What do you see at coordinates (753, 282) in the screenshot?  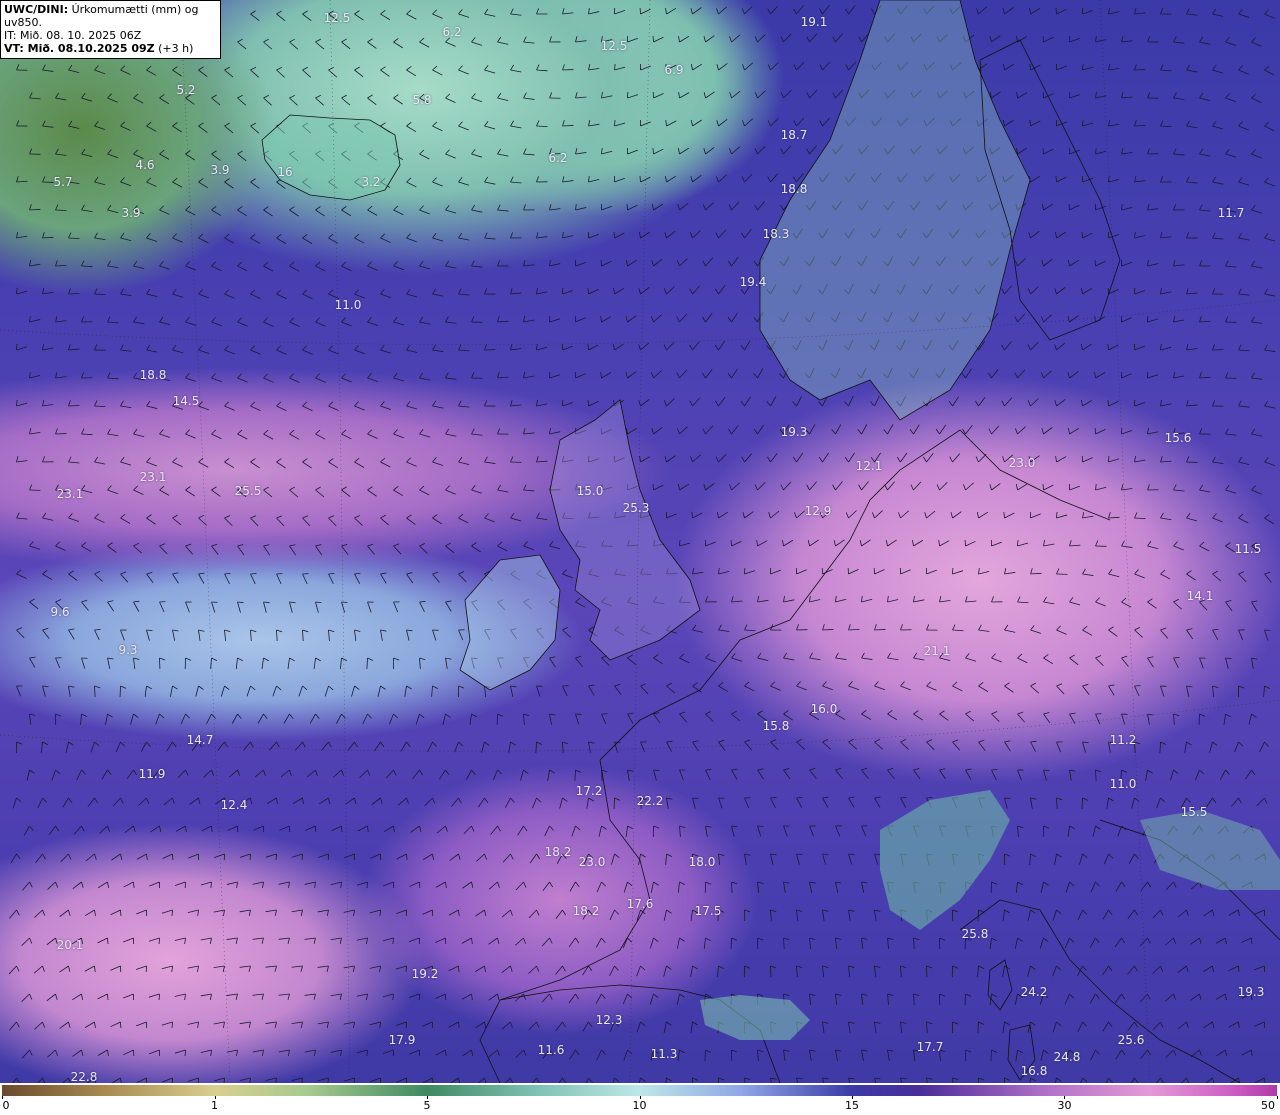 I see `map-value-label: 19.4` at bounding box center [753, 282].